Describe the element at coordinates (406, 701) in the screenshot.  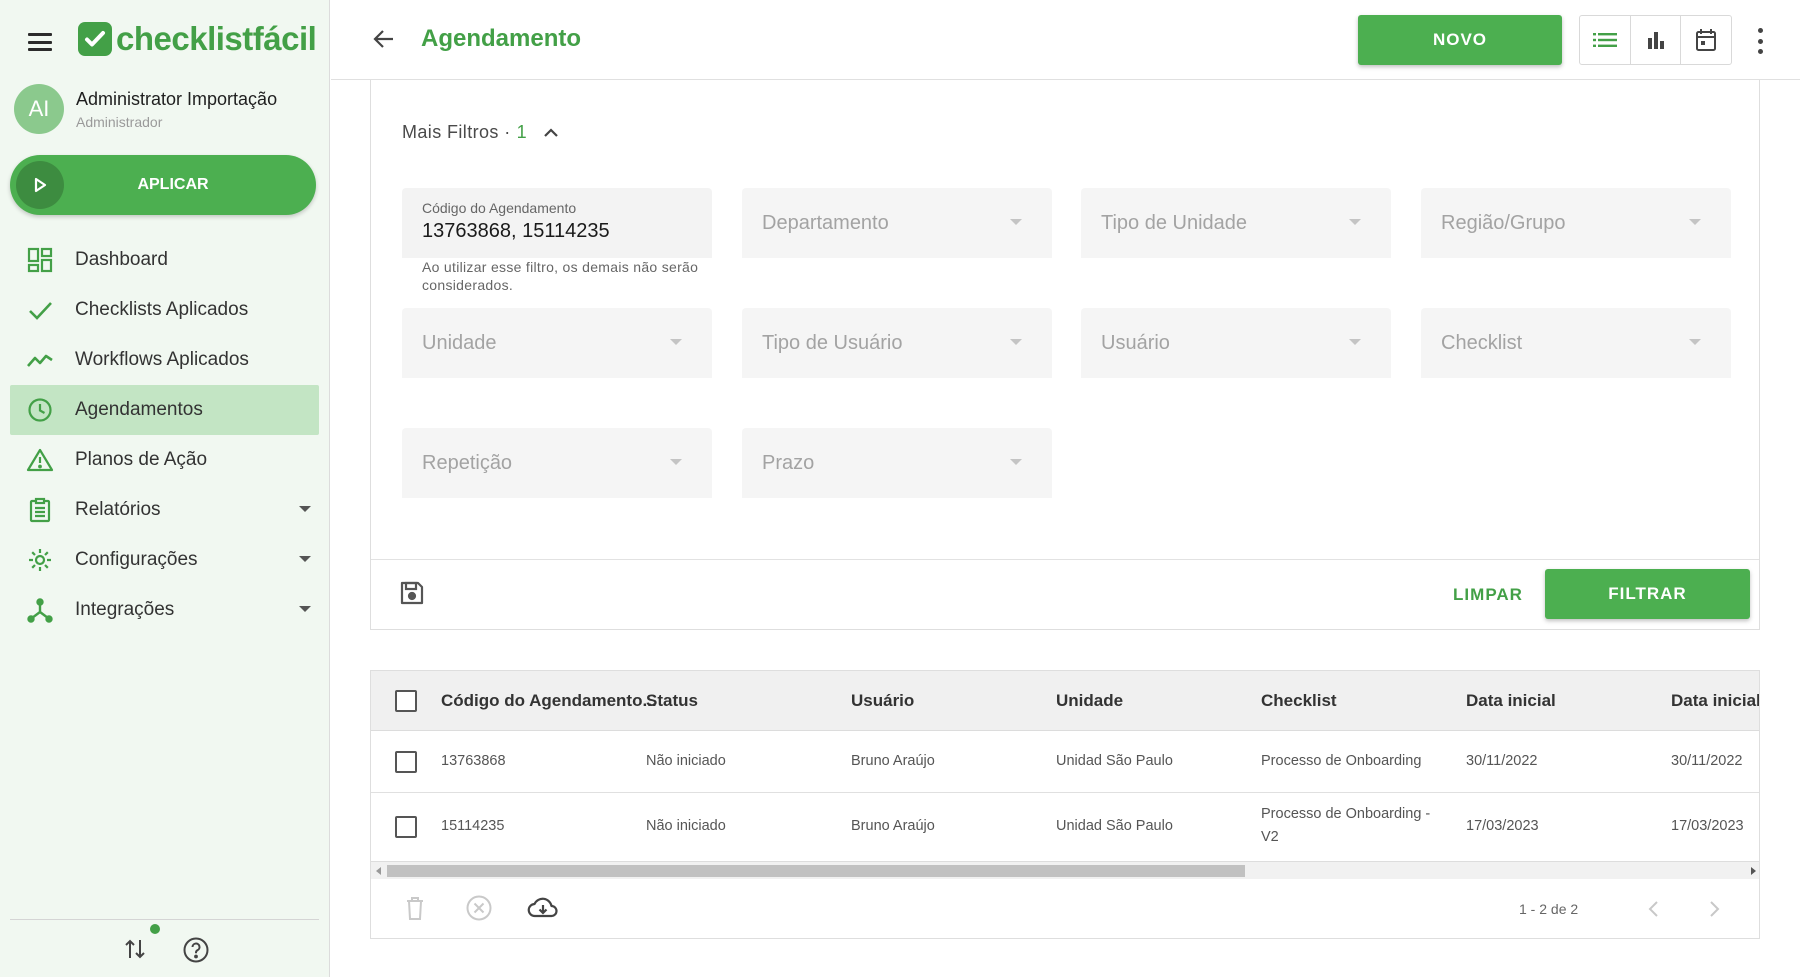
I see `select-all-checkbox` at that location.